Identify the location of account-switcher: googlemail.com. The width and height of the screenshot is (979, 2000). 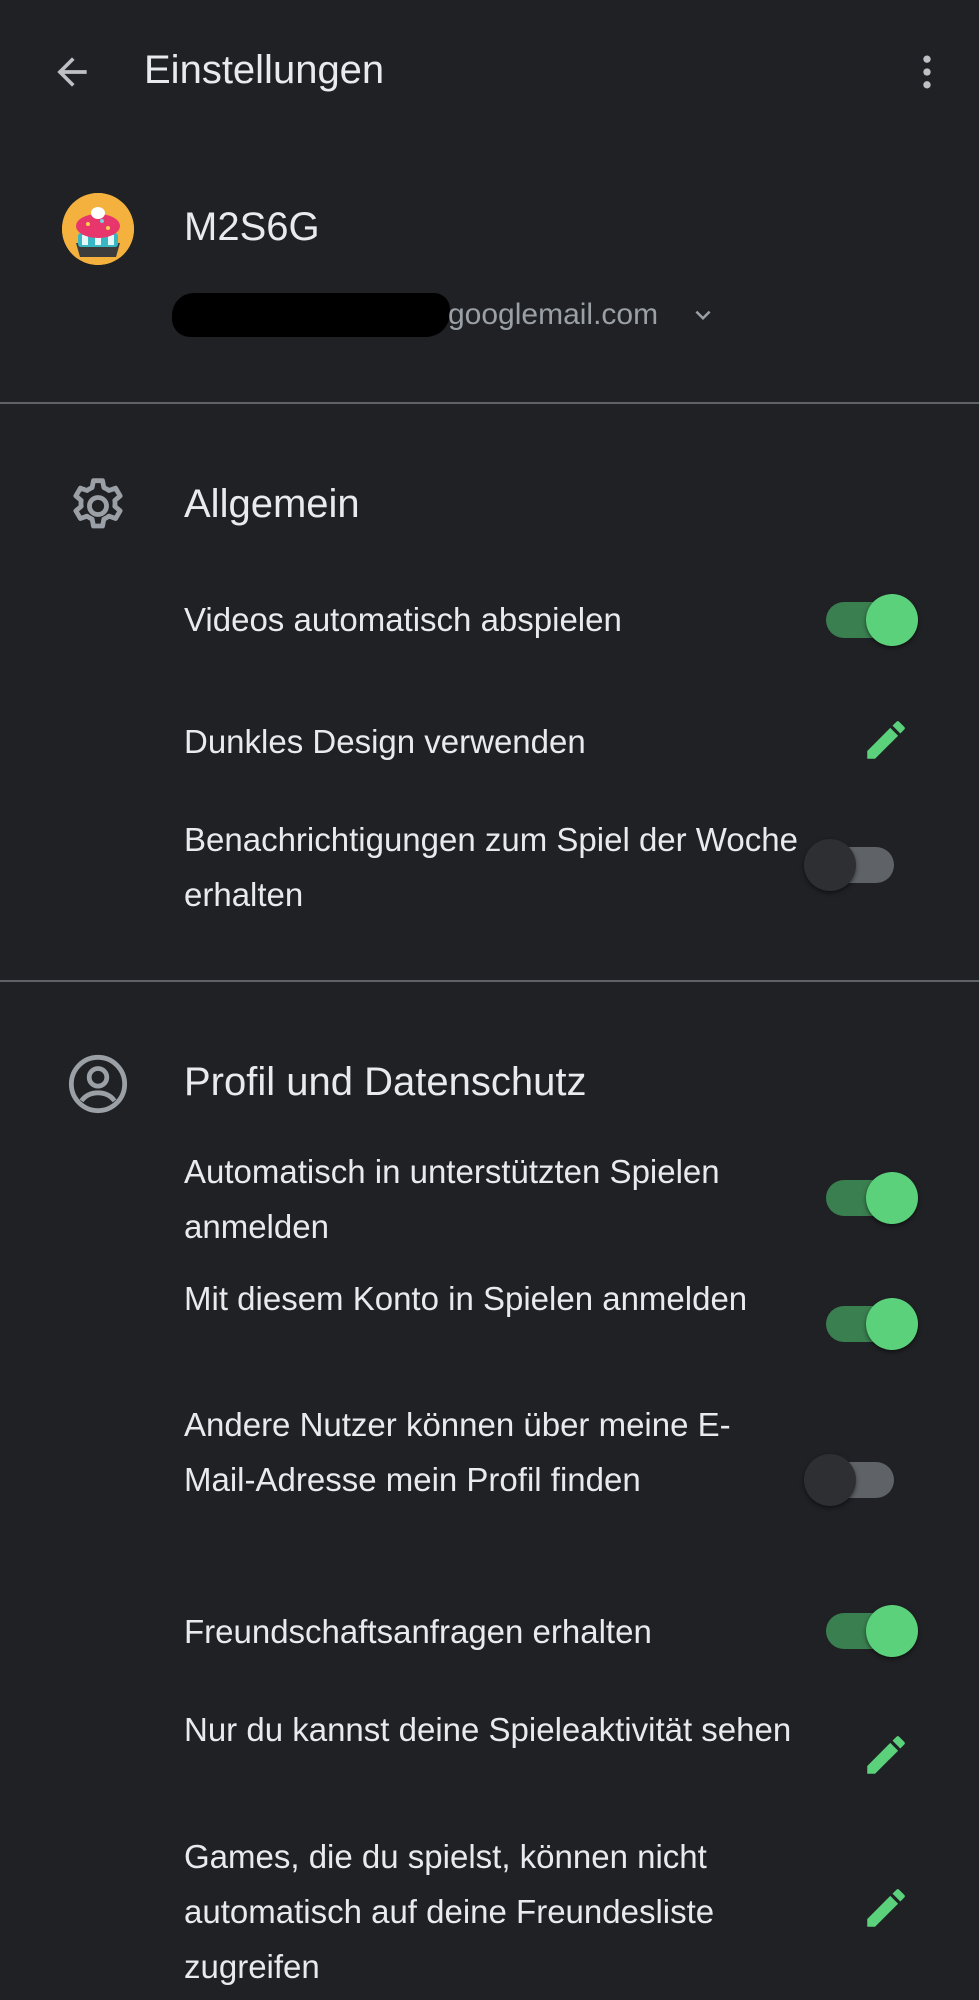
(445, 315).